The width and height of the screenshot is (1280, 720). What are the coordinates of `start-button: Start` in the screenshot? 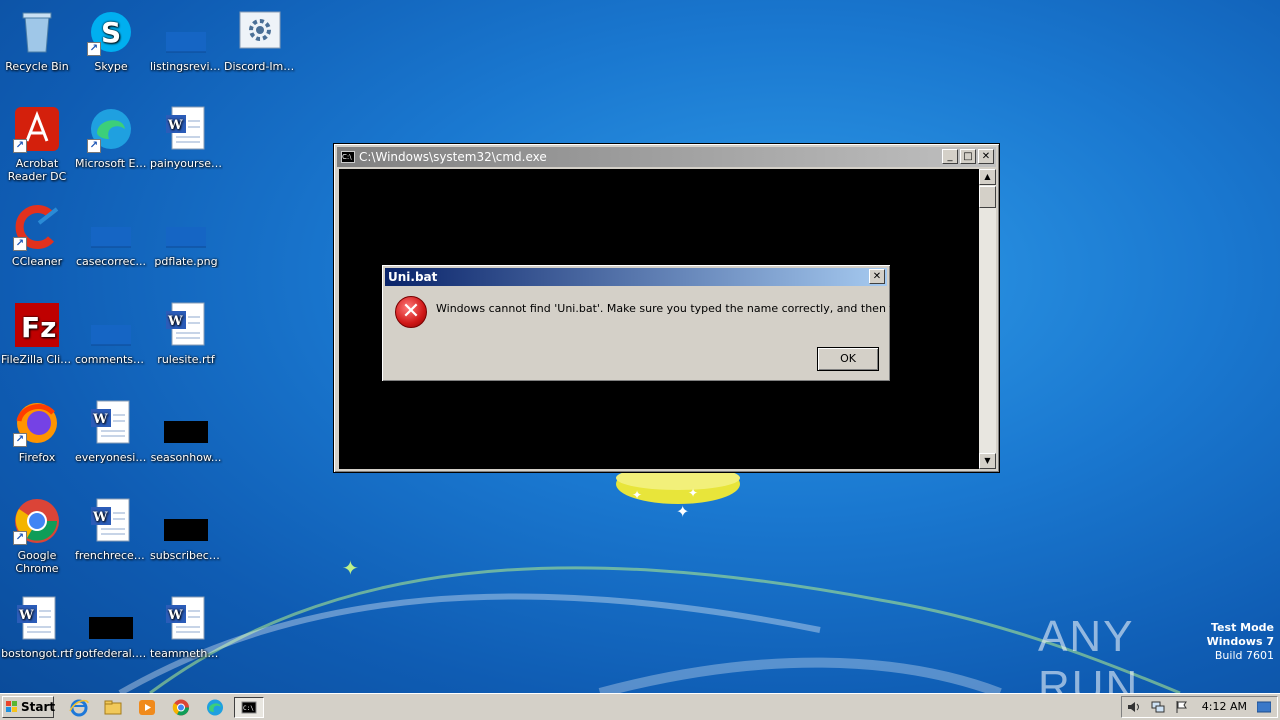 It's located at (29, 707).